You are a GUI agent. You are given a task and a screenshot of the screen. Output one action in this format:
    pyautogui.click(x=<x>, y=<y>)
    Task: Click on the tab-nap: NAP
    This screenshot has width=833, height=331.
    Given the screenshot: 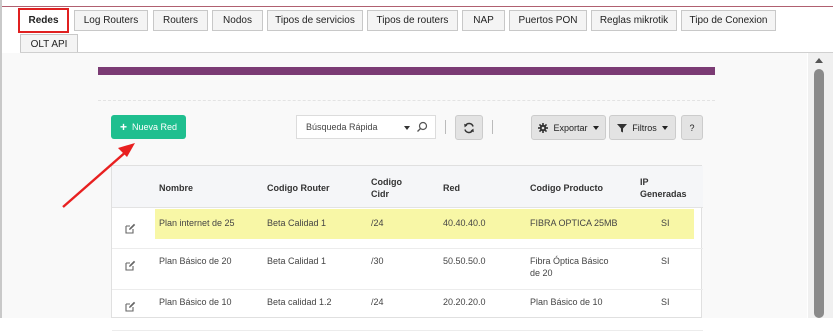 What is the action you would take?
    pyautogui.click(x=483, y=20)
    